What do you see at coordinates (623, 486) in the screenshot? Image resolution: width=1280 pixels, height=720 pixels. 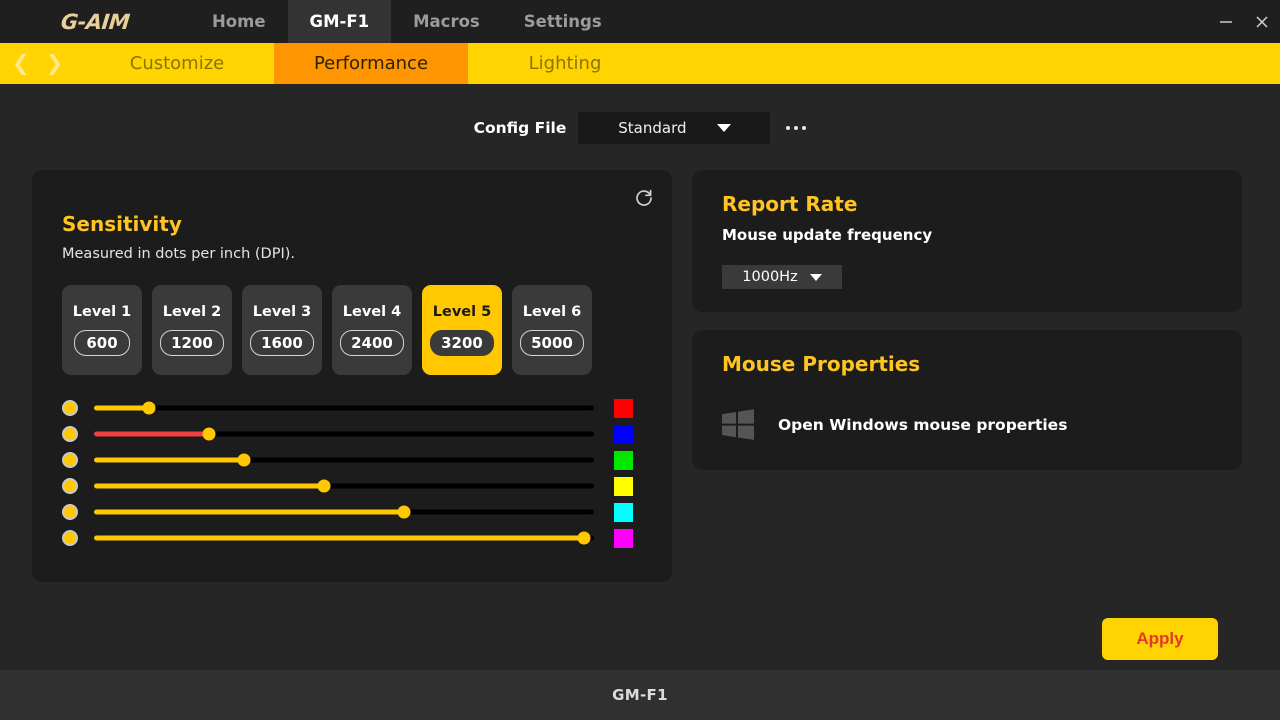 I see `dpi-slider-4-color-swatch` at bounding box center [623, 486].